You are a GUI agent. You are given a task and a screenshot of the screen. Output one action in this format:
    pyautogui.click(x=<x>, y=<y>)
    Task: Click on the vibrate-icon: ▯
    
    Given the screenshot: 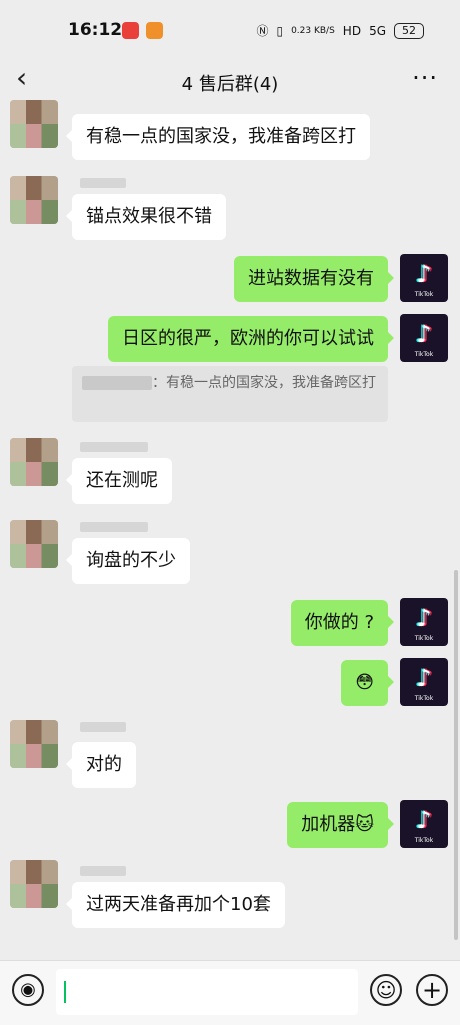 What is the action you would take?
    pyautogui.click(x=280, y=30)
    